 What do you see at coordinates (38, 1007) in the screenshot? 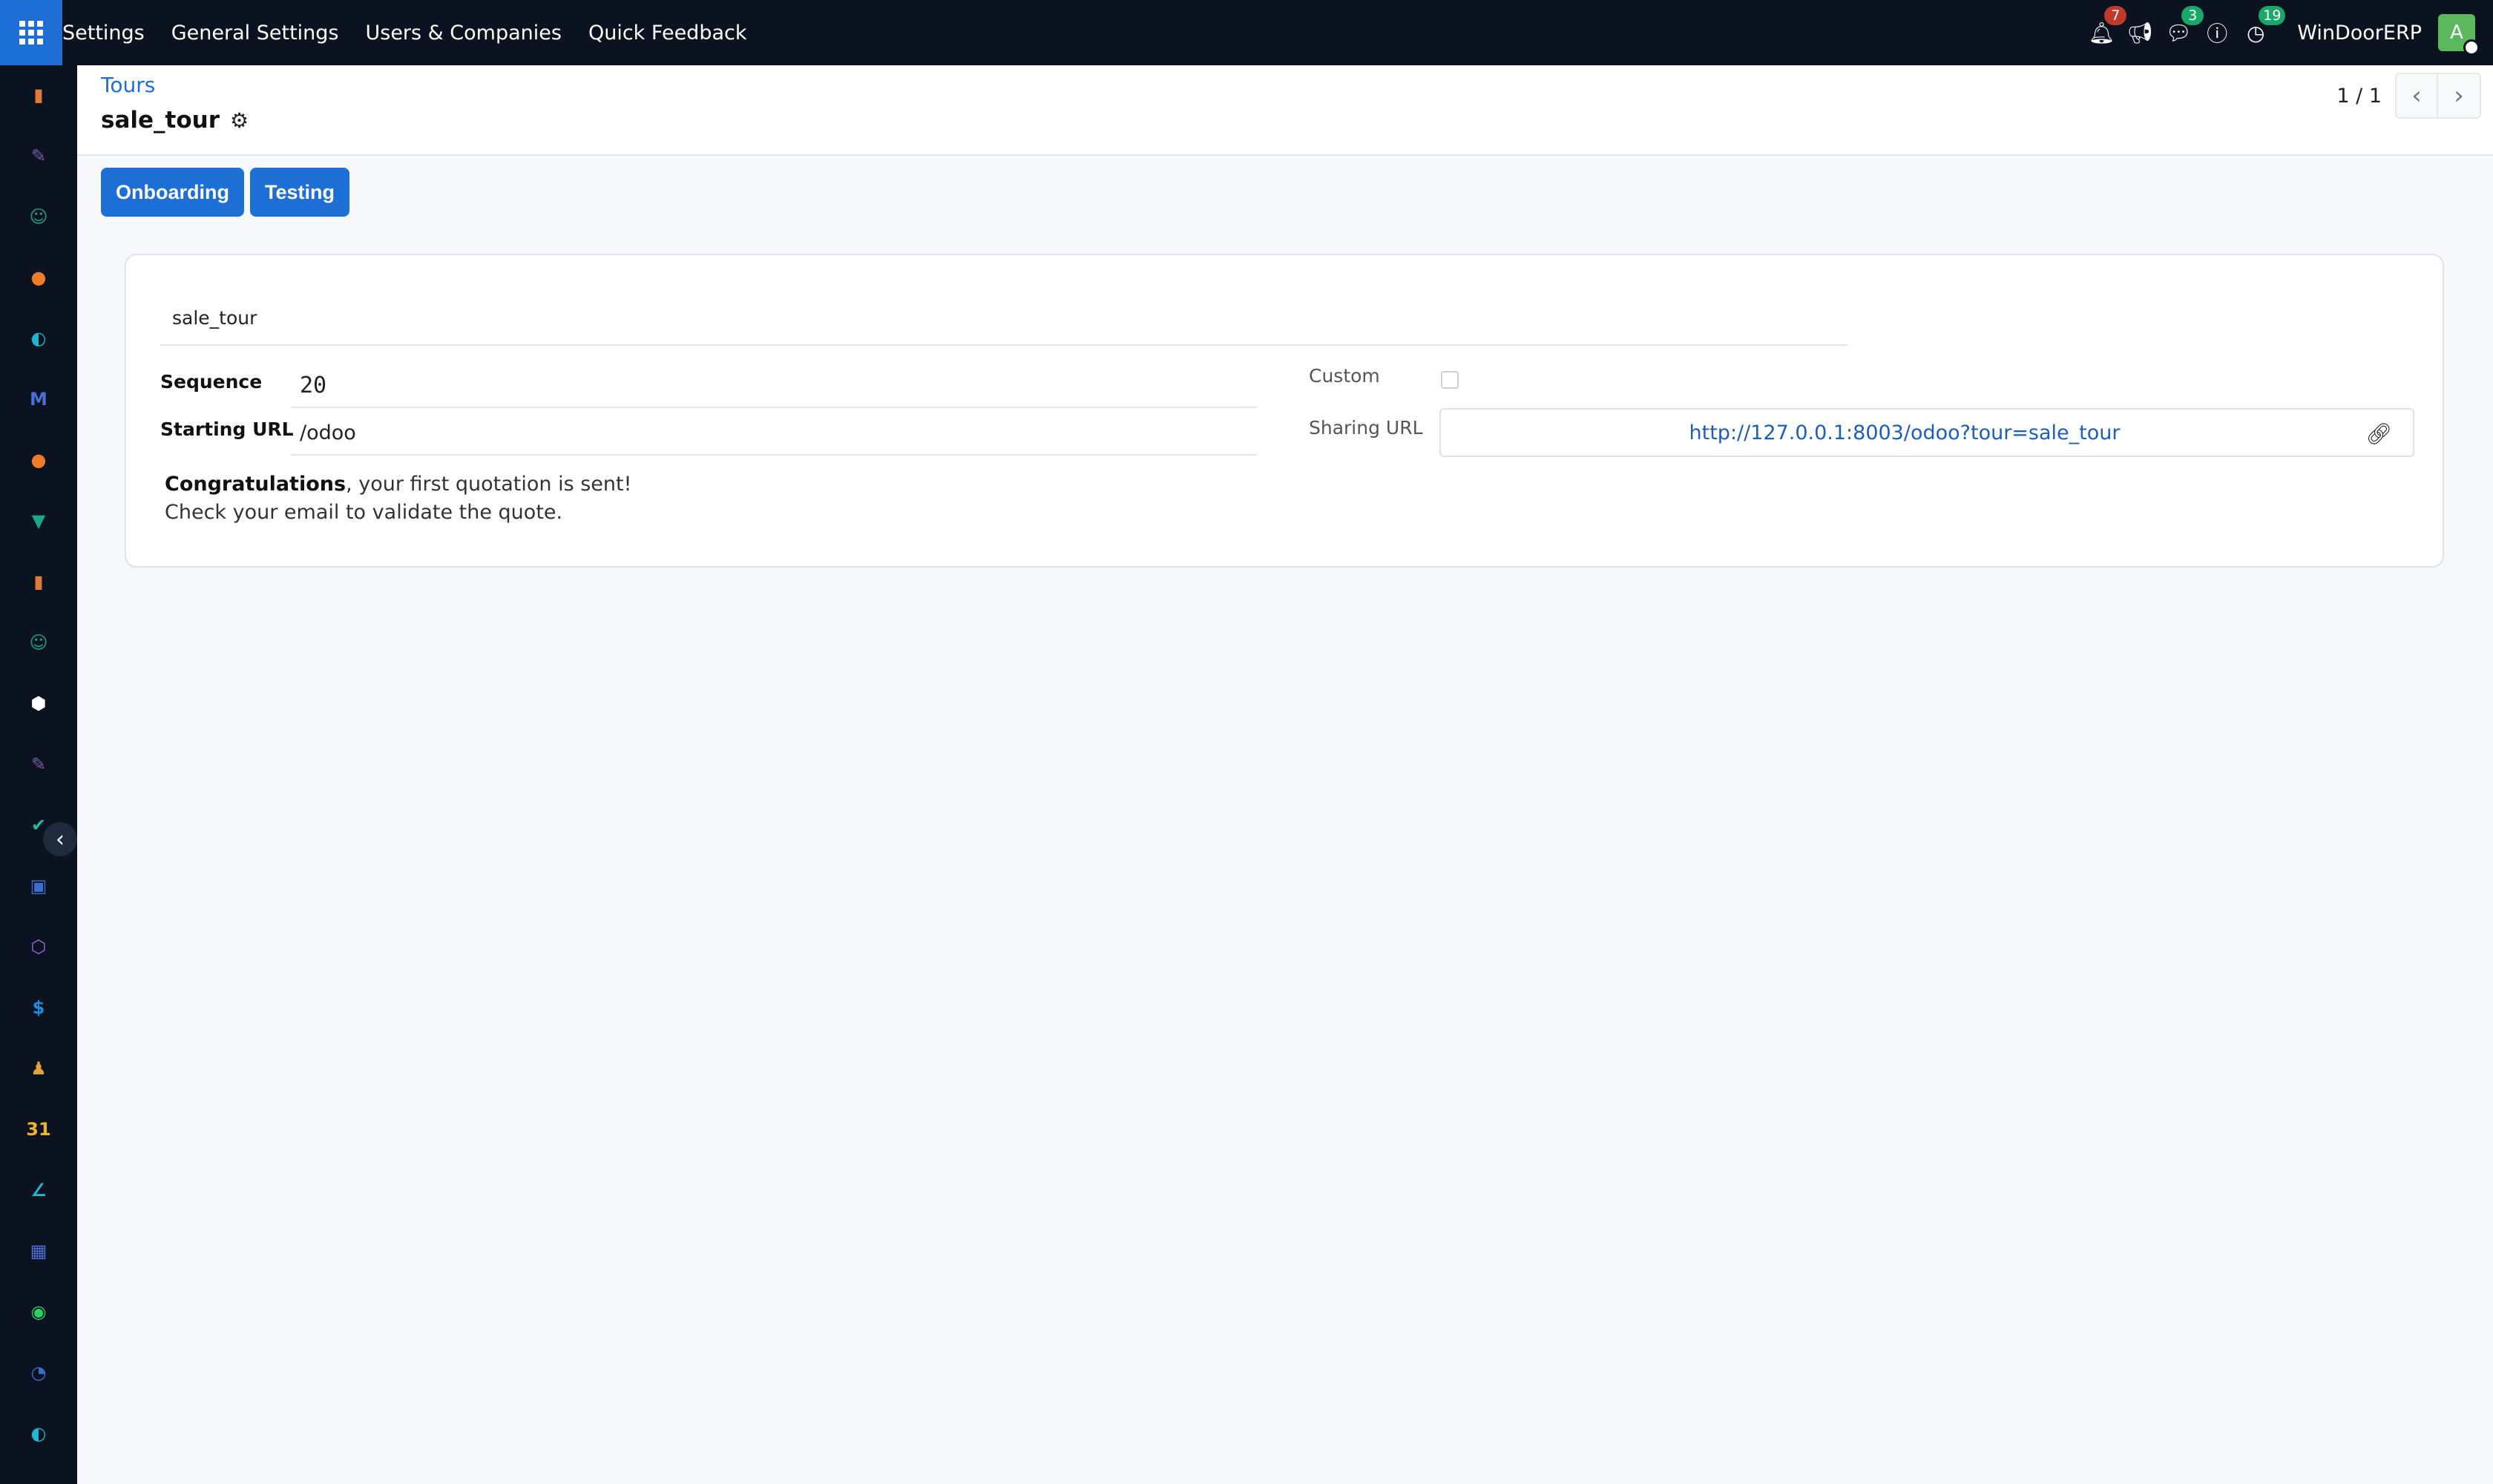
I see `invoicing-icon: $` at bounding box center [38, 1007].